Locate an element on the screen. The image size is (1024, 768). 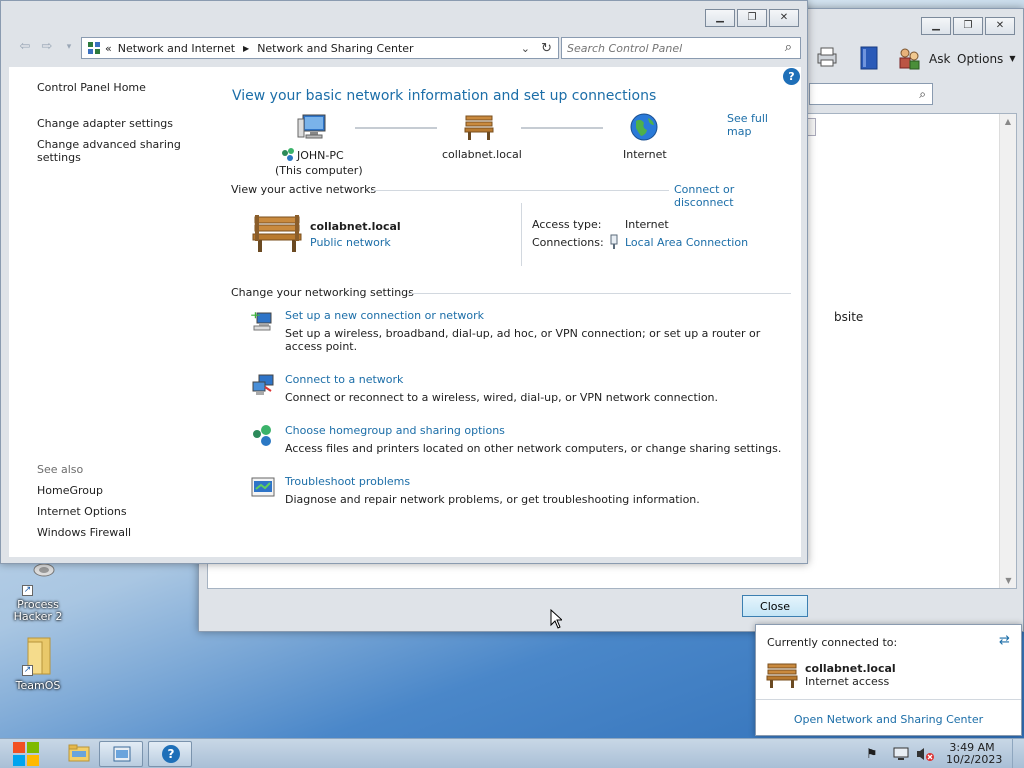
search-box: ⌕ is located at coordinates (681, 48).